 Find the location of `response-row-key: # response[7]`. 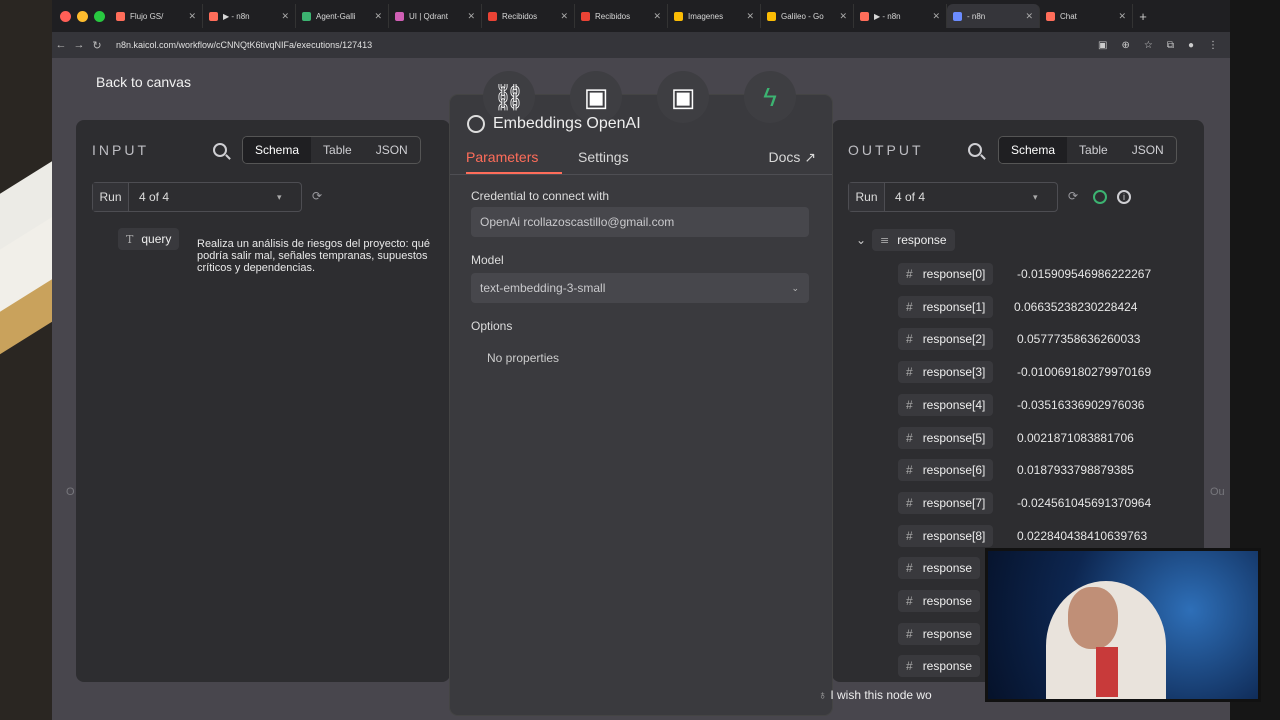

response-row-key: # response[7] is located at coordinates (946, 502).